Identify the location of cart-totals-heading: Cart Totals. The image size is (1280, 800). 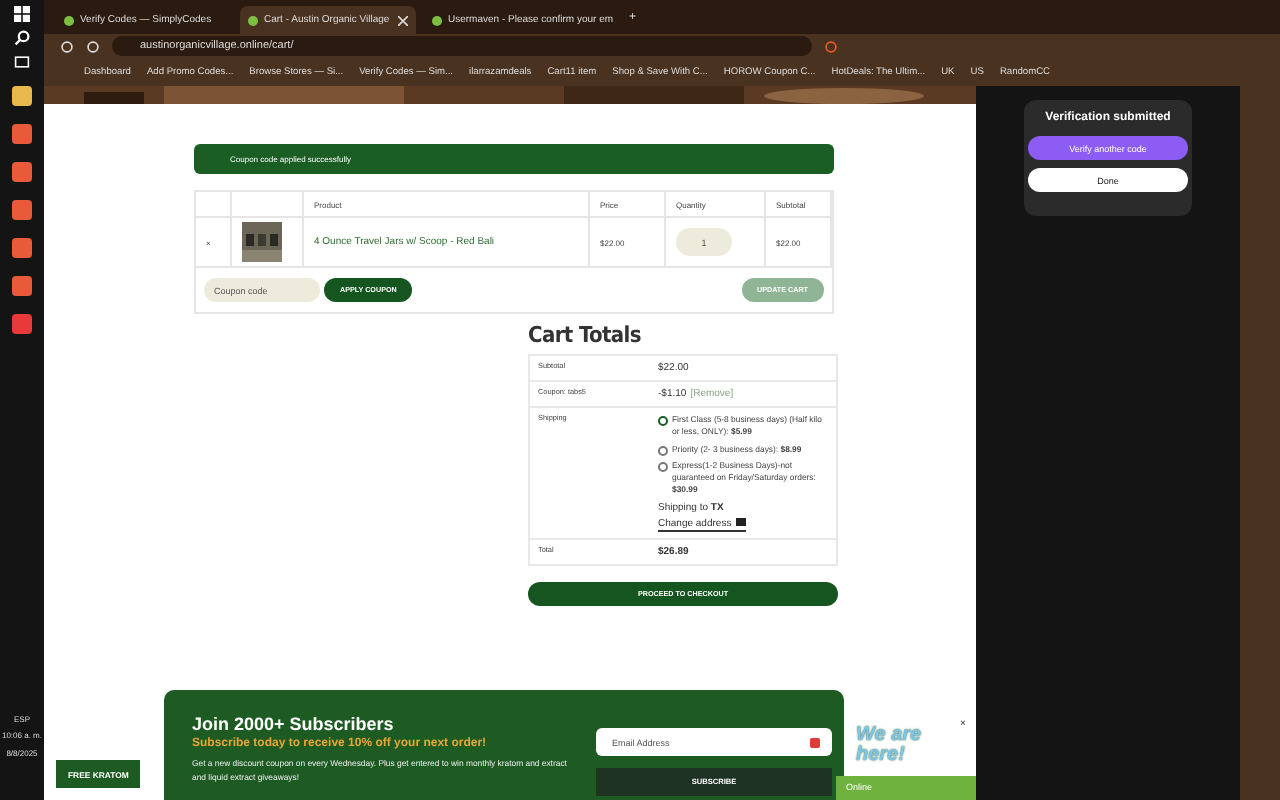
(585, 335).